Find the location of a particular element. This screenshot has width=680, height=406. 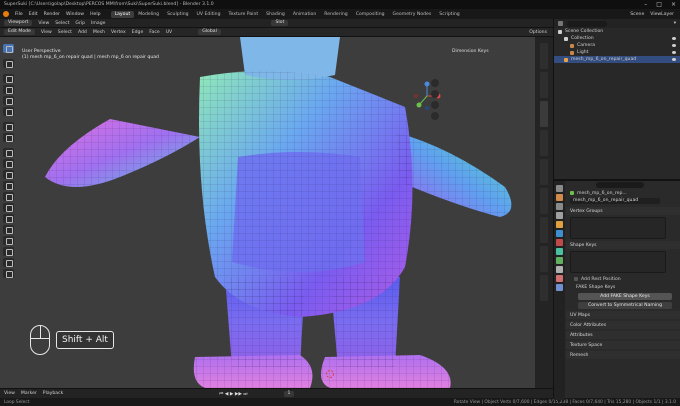

camera-view-icon is located at coordinates (435, 105).